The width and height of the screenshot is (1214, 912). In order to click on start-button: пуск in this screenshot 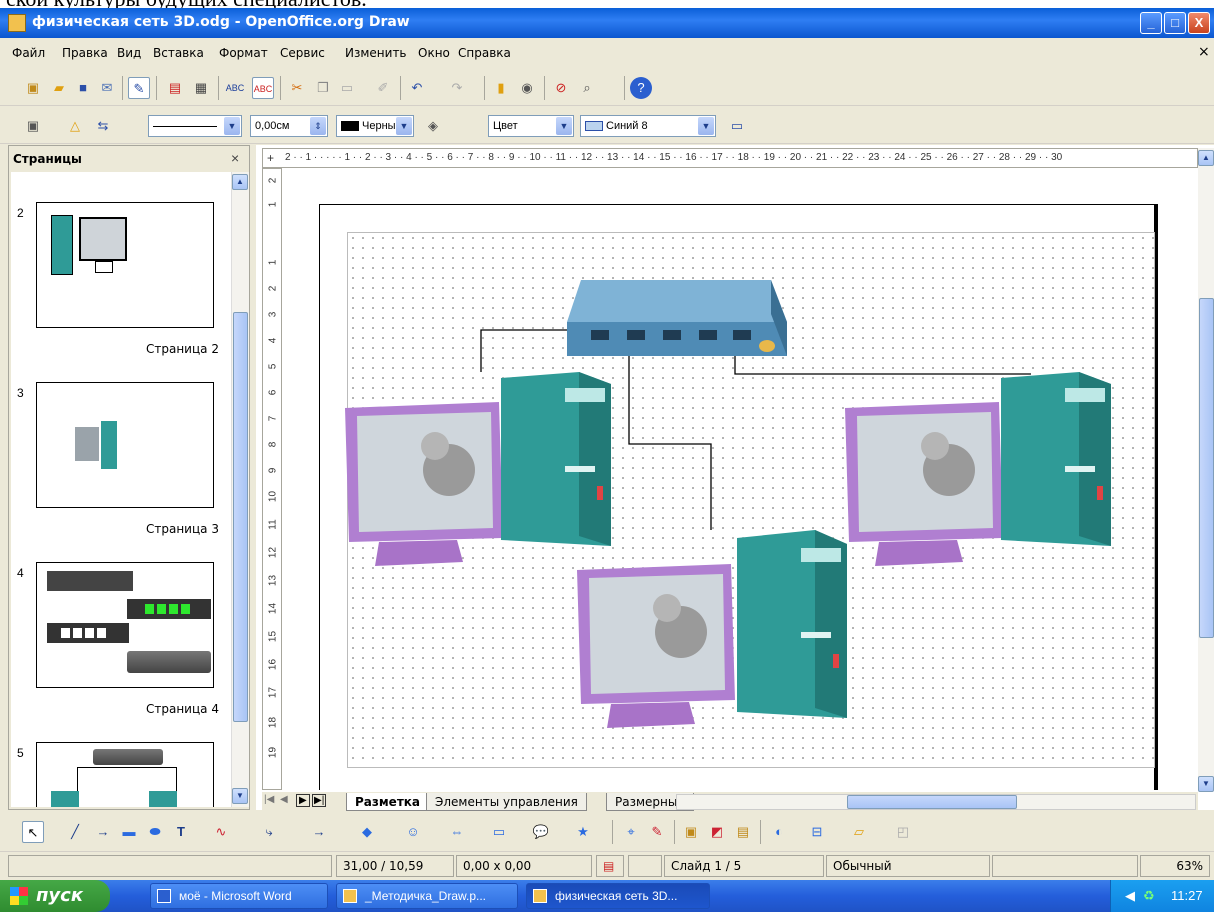, I will do `click(55, 896)`.